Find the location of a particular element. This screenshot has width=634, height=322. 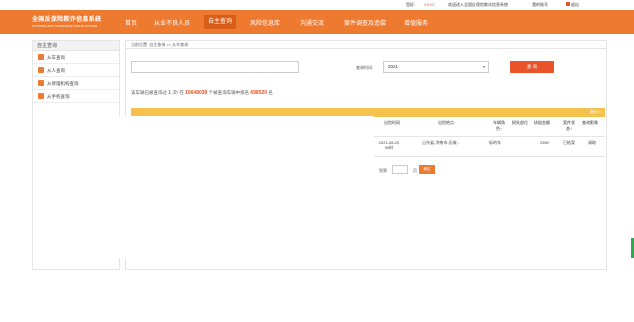

go-page-button: 确定 is located at coordinates (427, 169).